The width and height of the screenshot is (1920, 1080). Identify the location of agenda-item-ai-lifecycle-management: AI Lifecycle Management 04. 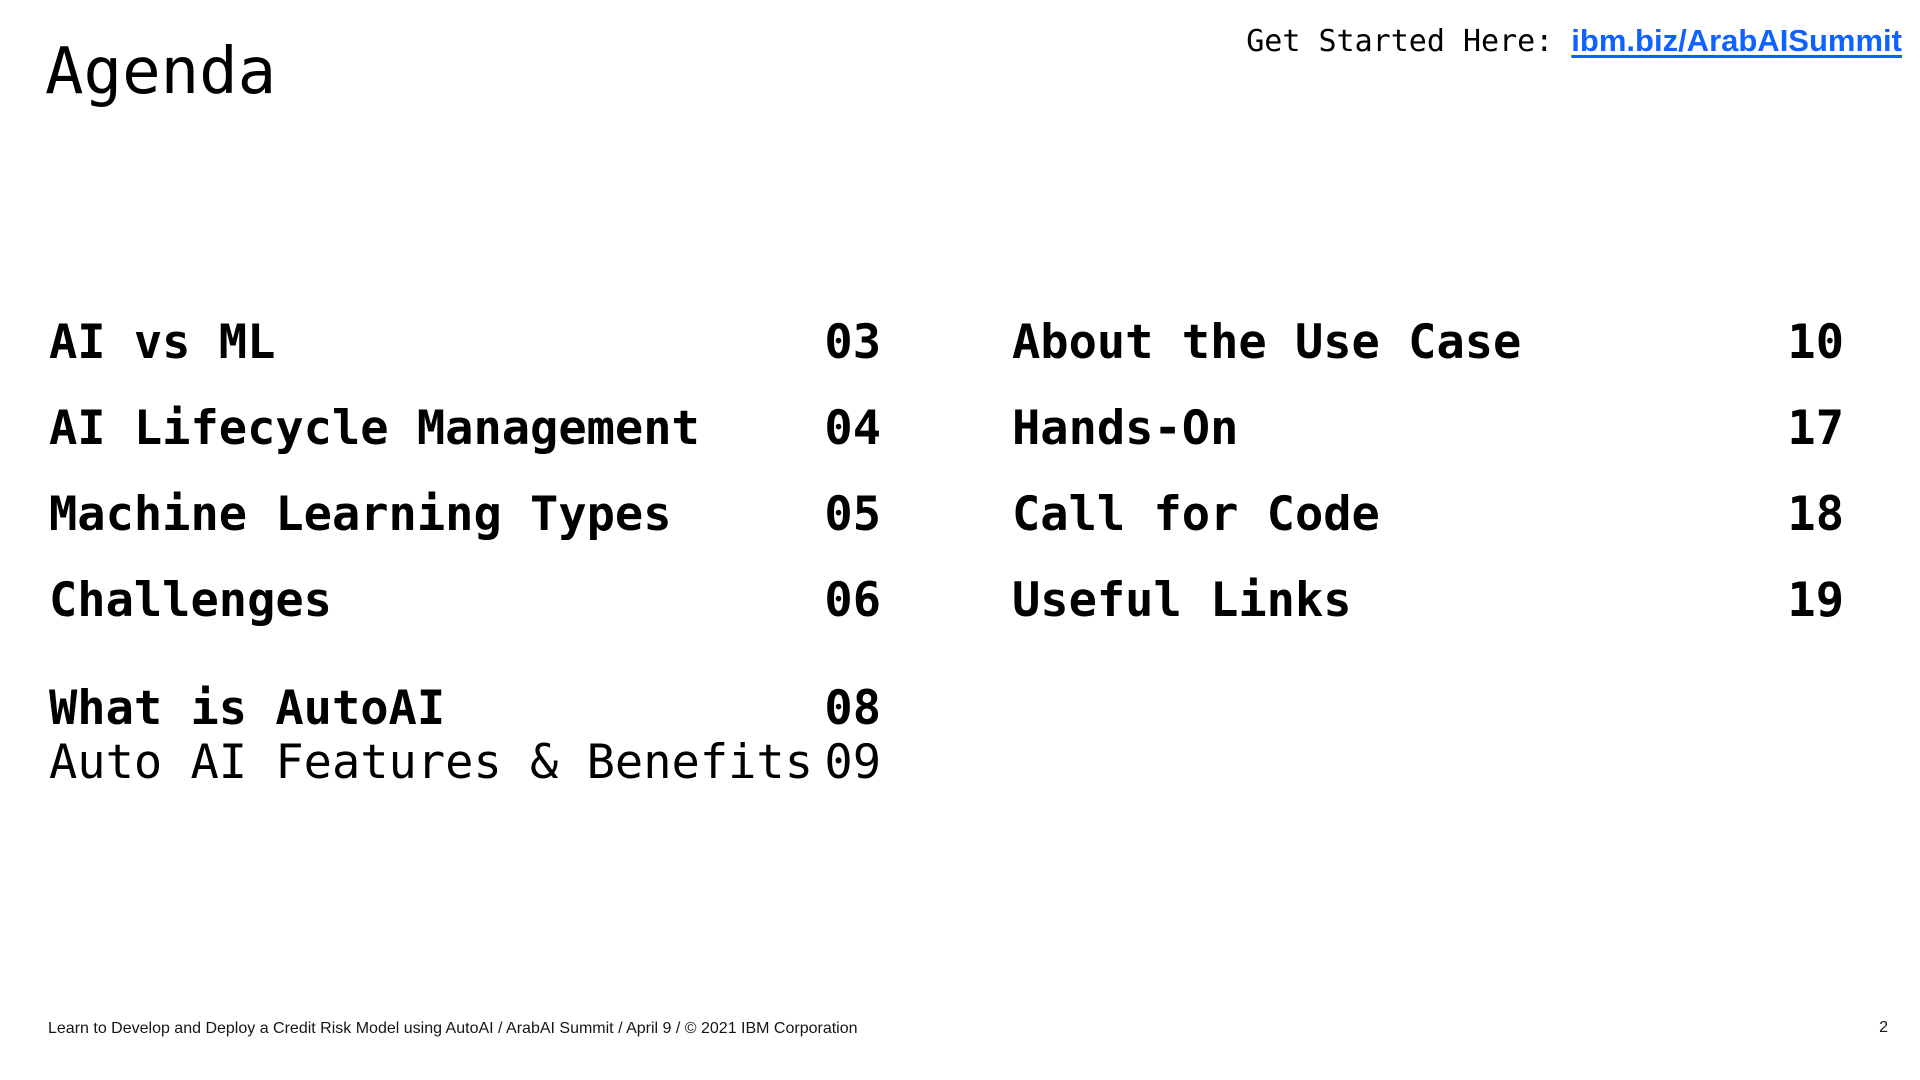
(465, 441).